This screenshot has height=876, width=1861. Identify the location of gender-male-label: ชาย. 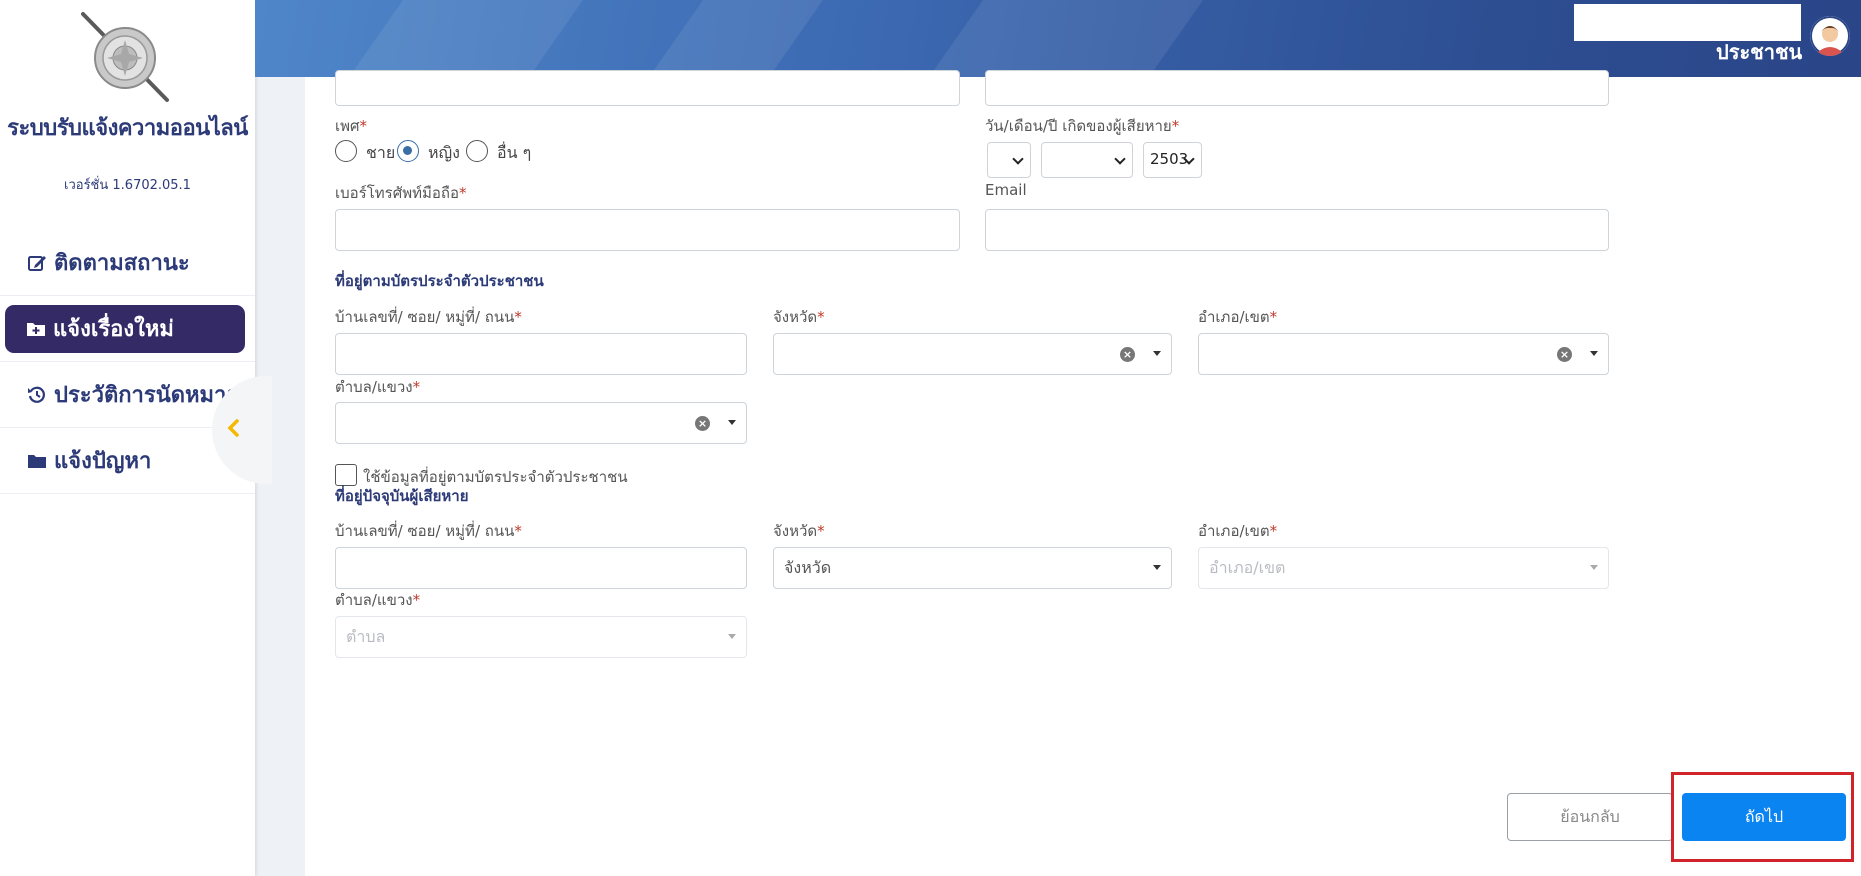
(381, 152).